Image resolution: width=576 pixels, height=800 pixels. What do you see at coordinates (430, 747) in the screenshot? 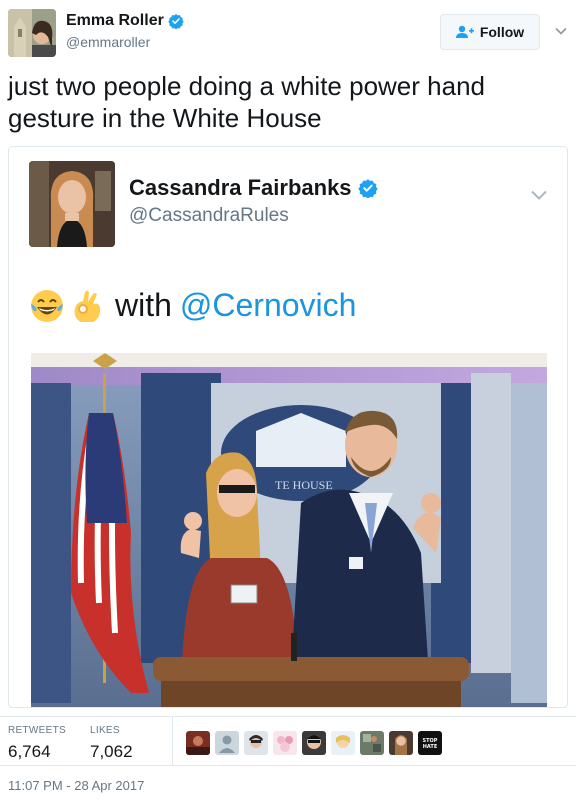
I see `svg-text: HATE` at bounding box center [430, 747].